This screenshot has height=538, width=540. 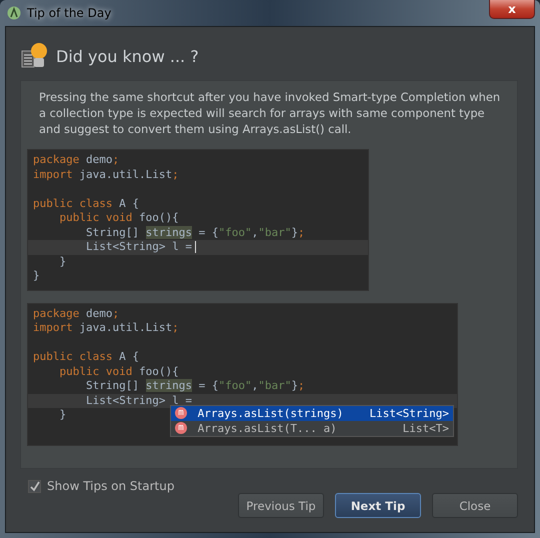 I want to click on tip-text: Pressing the same shortcut after you have invoked Smart-type Completion when a collection type is expected will search for arrays with same component type and suggest to convert them using Arrays.asList() call., so click(x=270, y=113).